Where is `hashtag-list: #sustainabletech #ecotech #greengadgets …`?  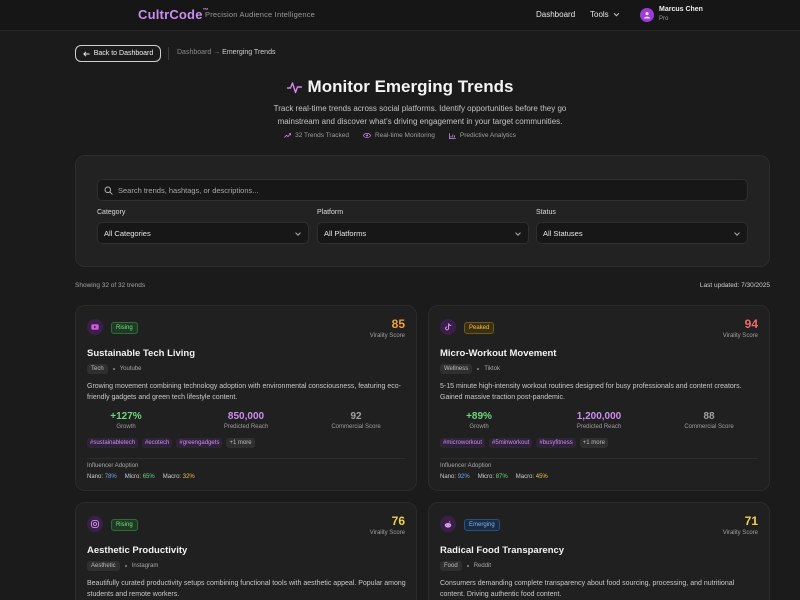
hashtag-list: #sustainabletech #ecotech #greengadgets … is located at coordinates (171, 443).